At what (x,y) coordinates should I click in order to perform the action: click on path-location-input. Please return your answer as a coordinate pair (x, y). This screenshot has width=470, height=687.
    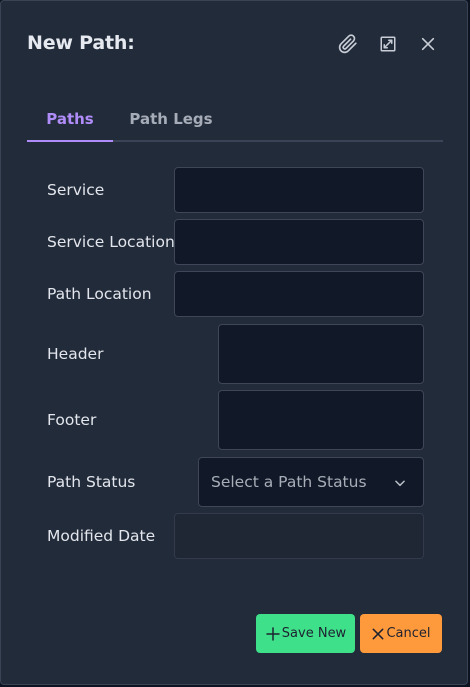
    Looking at the image, I should click on (299, 294).